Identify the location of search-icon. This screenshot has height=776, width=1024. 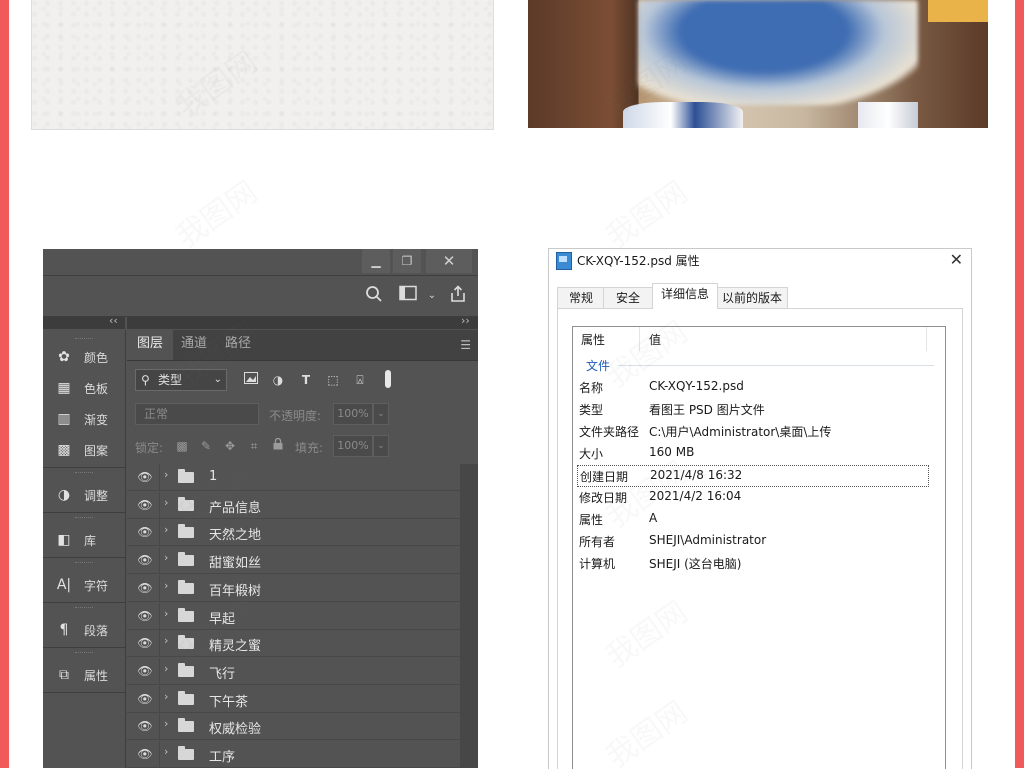
(374, 296).